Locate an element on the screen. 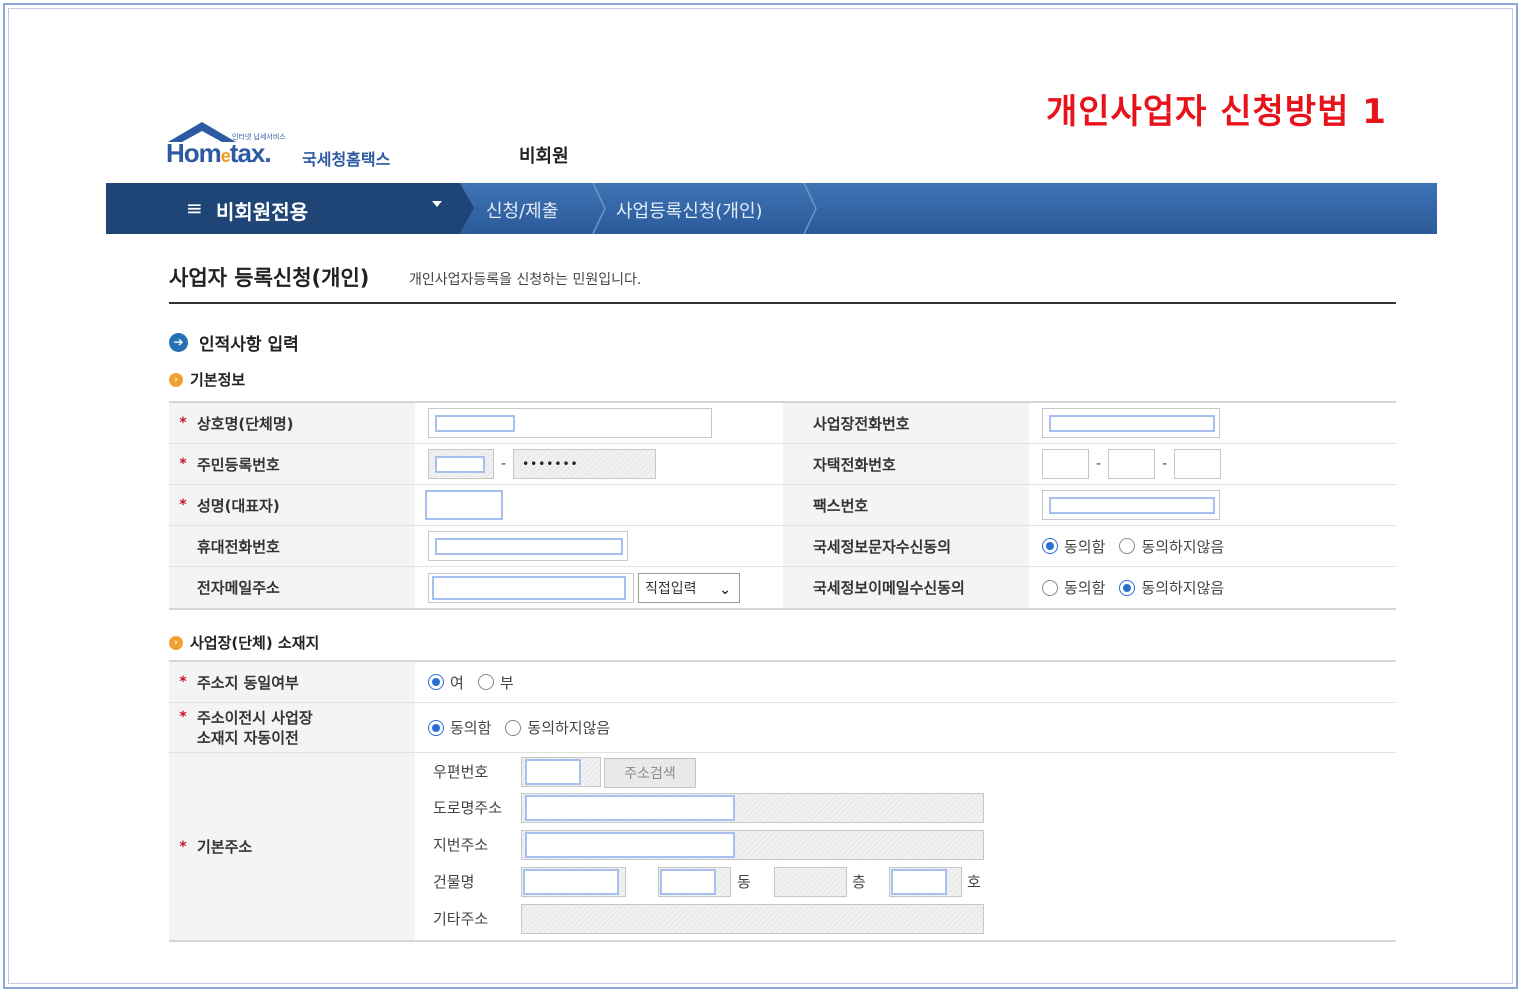 This screenshot has width=1521, height=992. sms-consent-radio-group: 동의함 동의하지않음 is located at coordinates (1140, 546).